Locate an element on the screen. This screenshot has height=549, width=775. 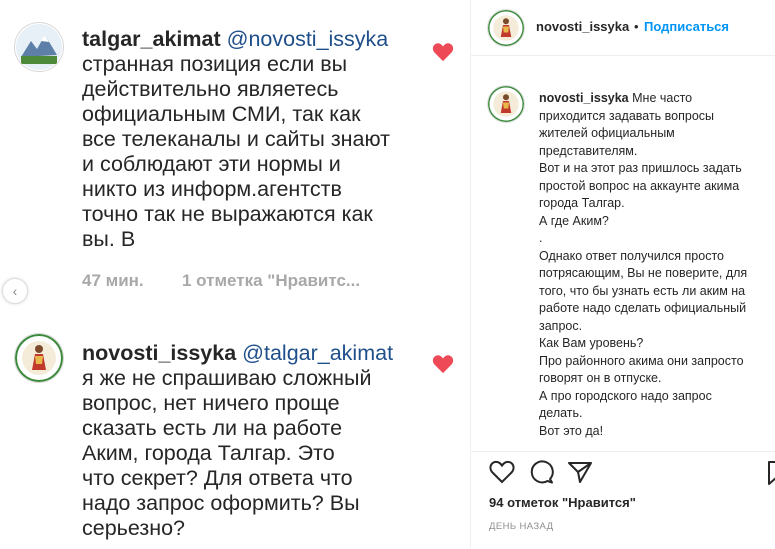
caption-line: говорят он в отпуске. is located at coordinates (600, 378).